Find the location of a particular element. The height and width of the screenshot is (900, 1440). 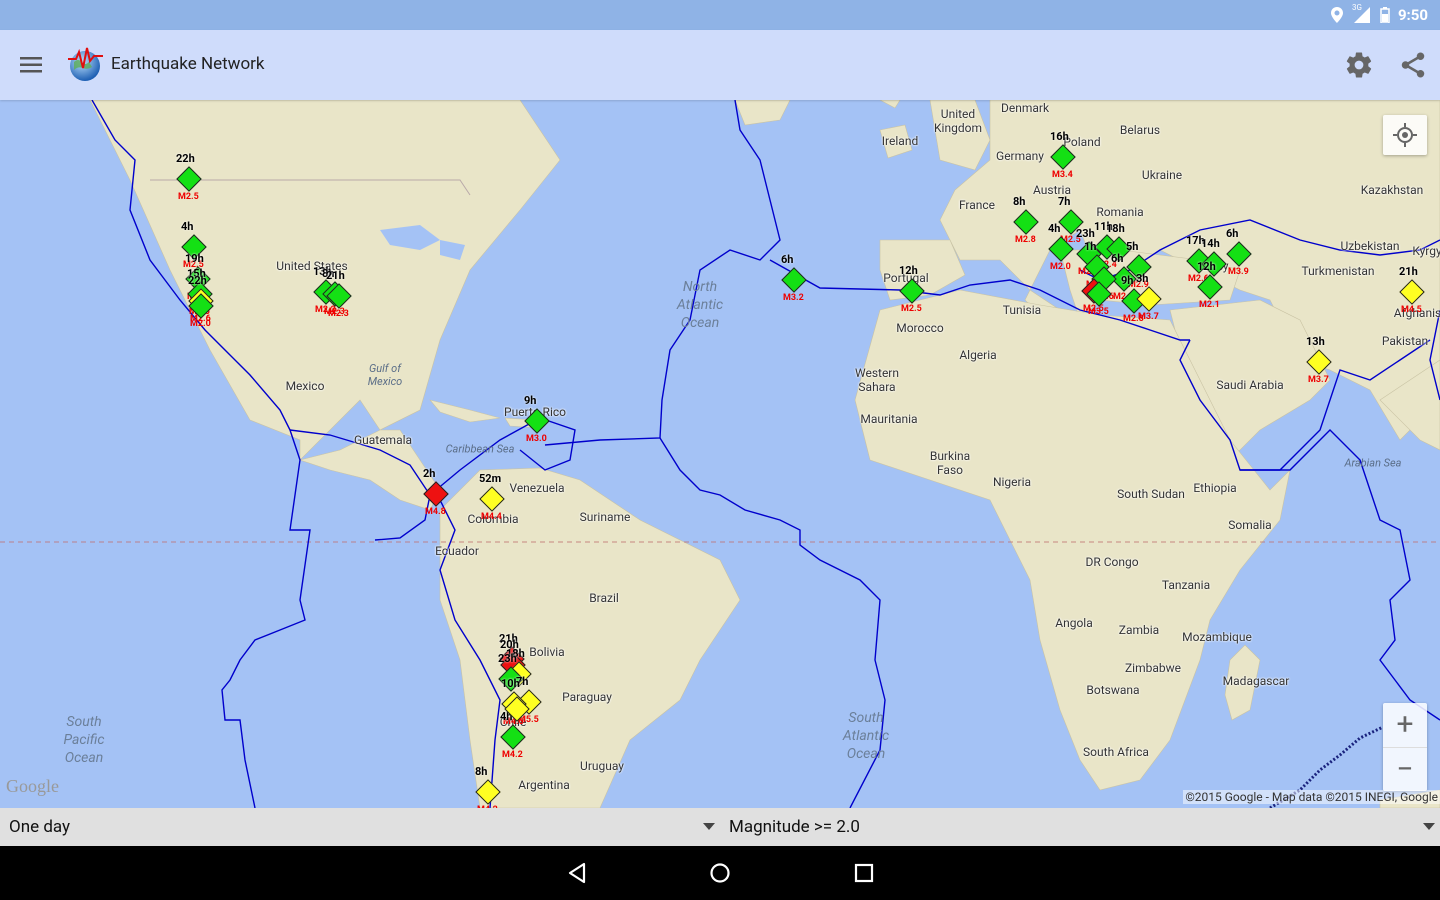

back-icon is located at coordinates (577, 873).